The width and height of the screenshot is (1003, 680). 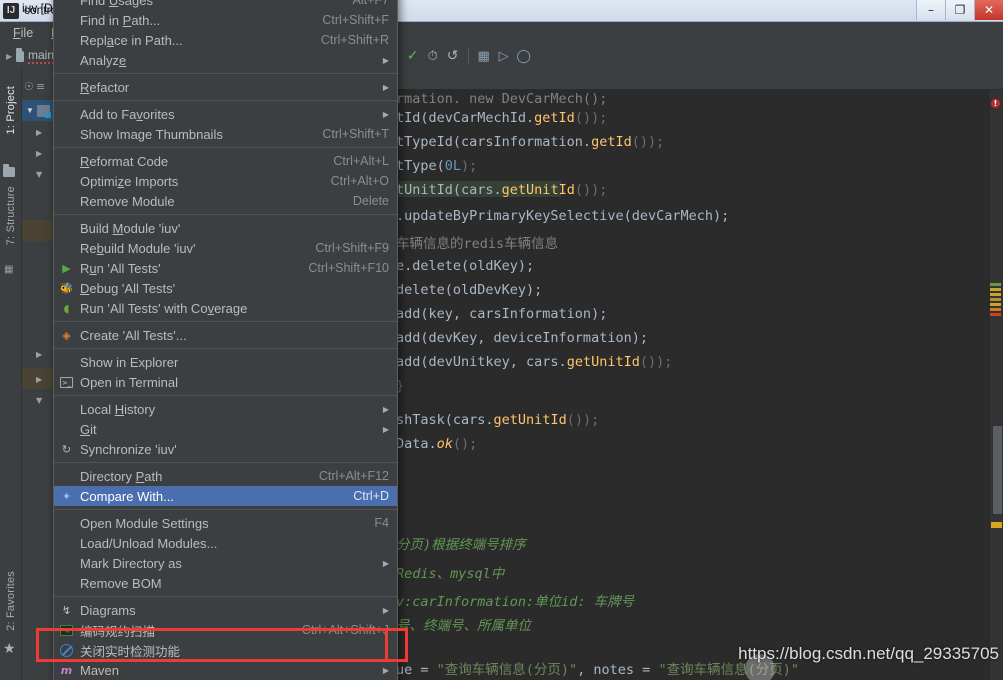 I want to click on menu-item-shortcut: F4, so click(x=381, y=523).